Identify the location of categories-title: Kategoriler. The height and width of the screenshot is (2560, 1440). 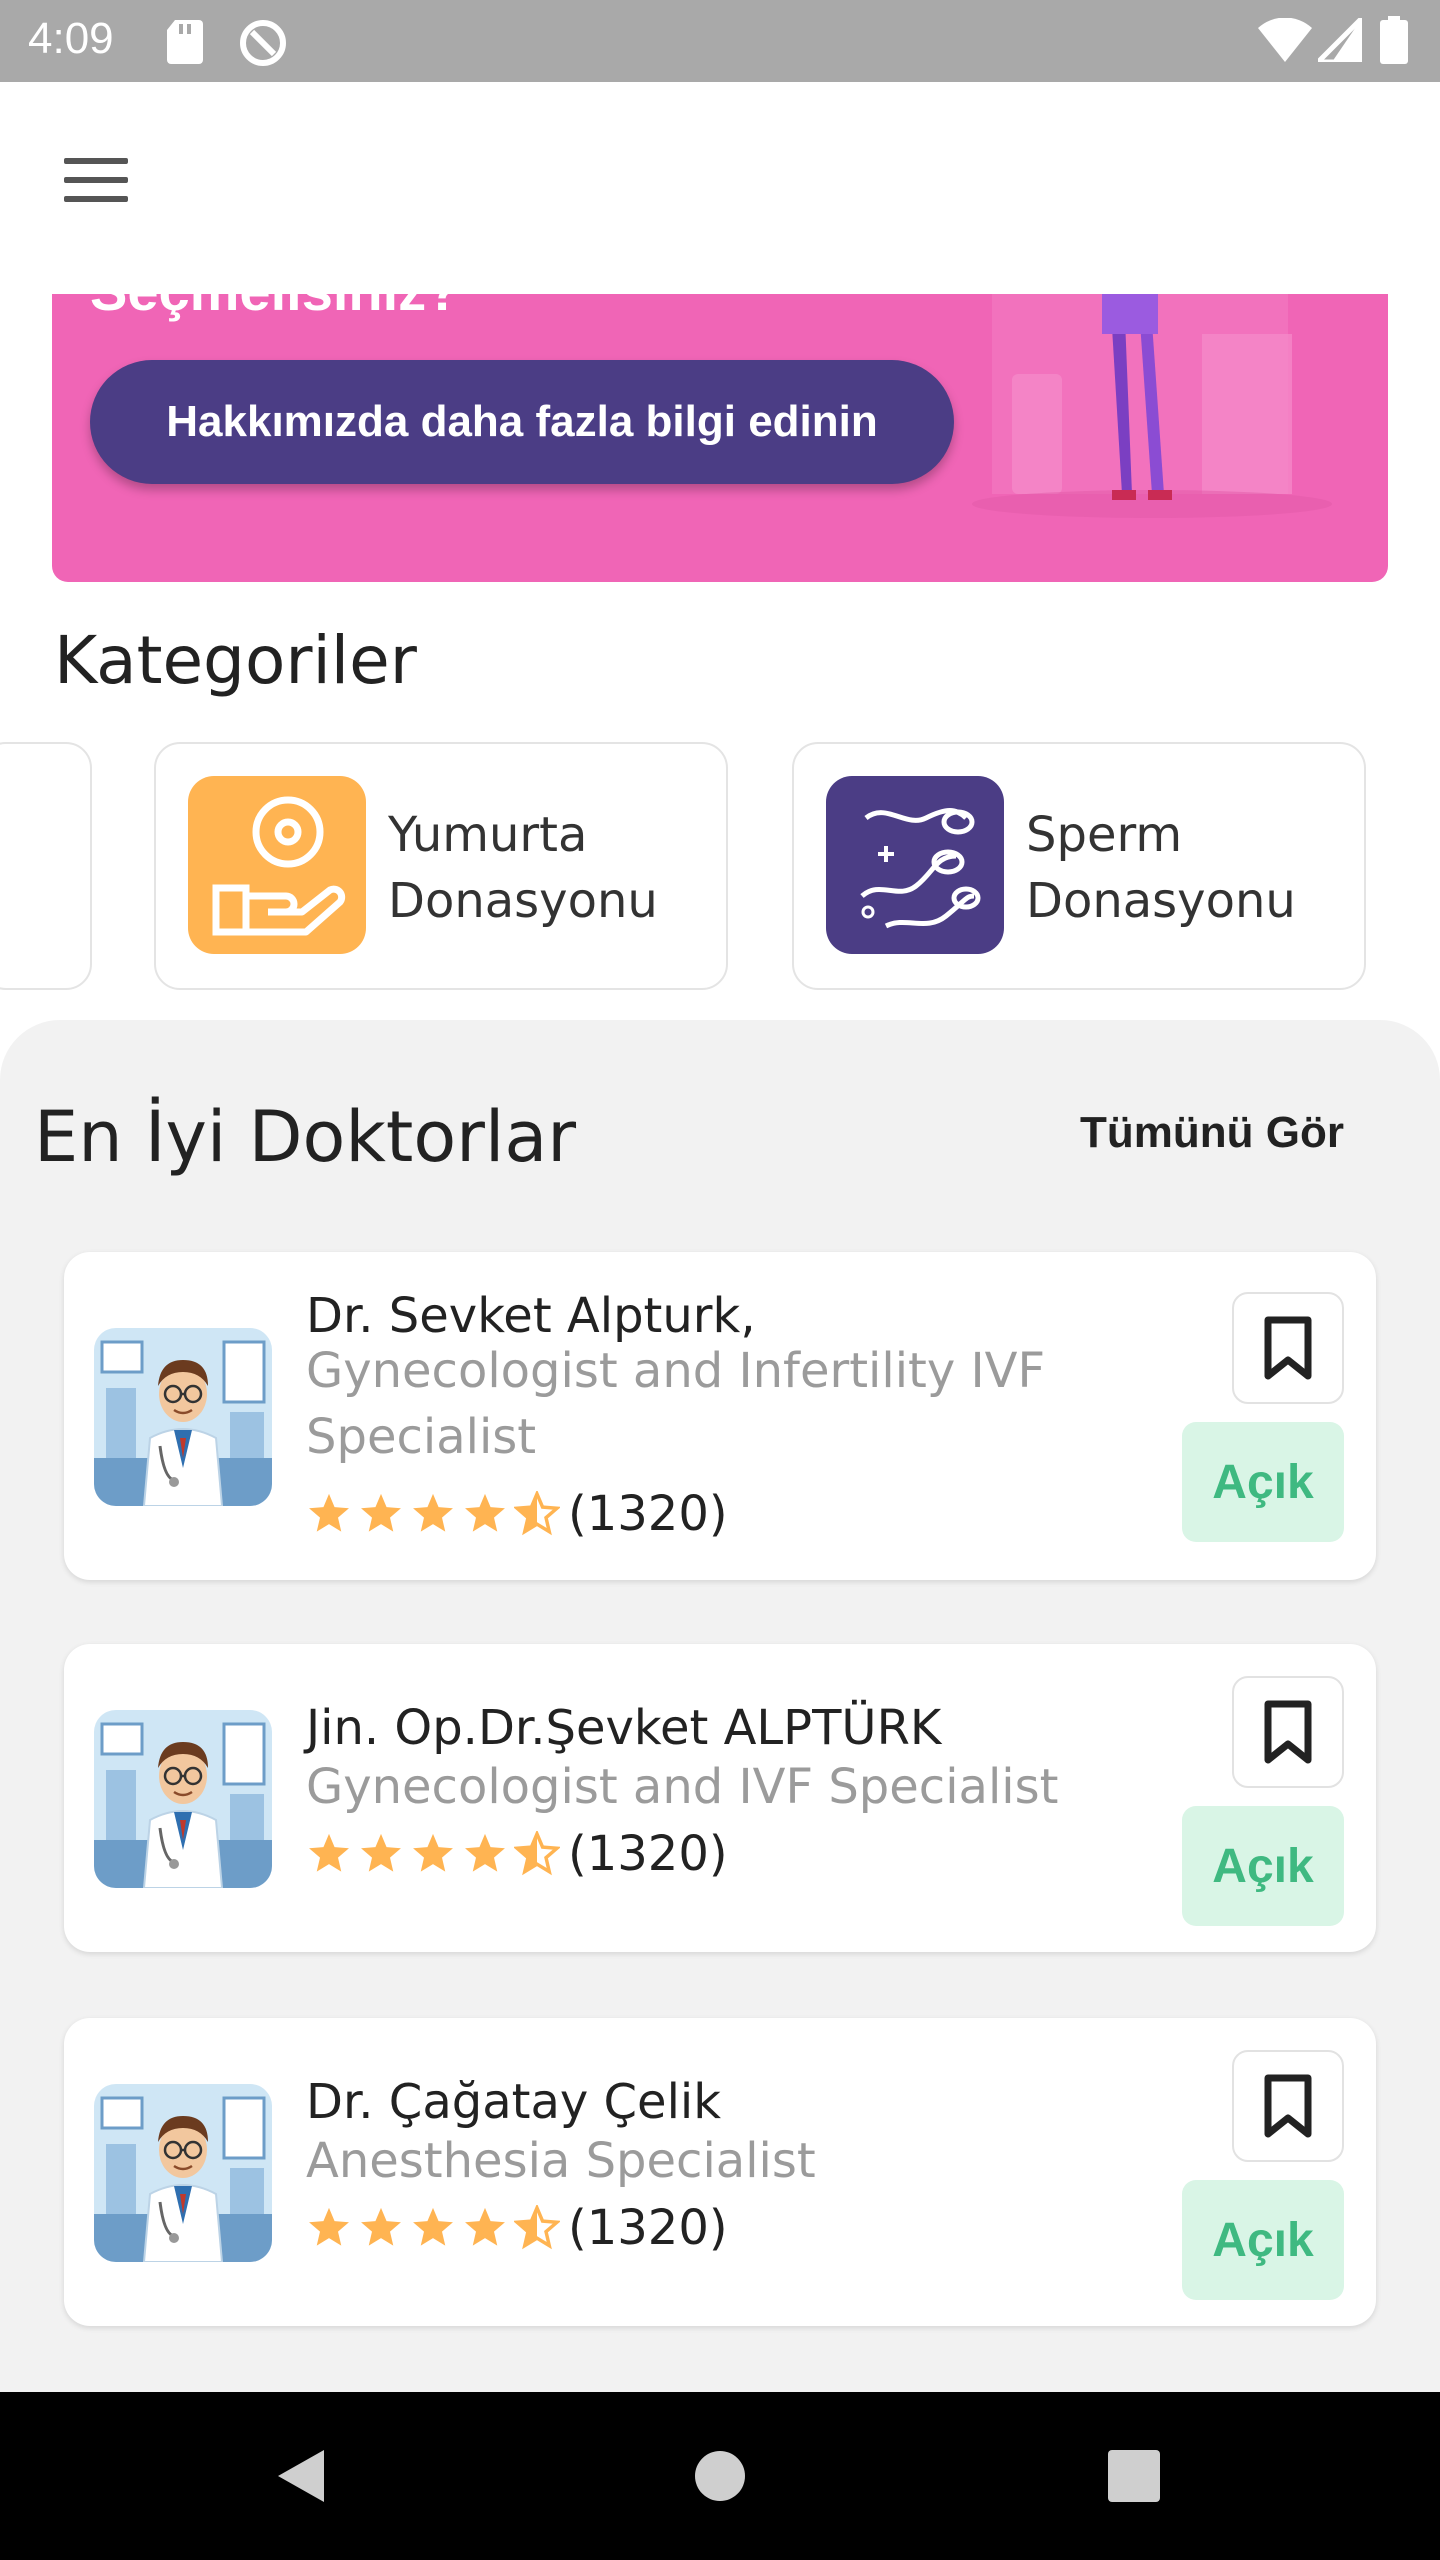
(235, 660).